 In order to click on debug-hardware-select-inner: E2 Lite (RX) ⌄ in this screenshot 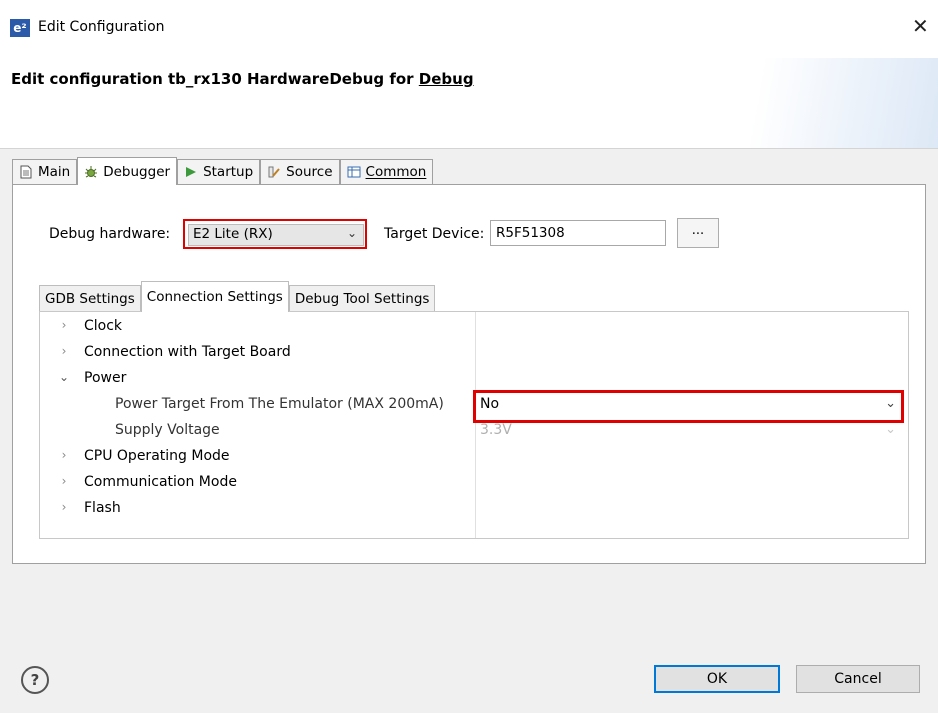, I will do `click(276, 235)`.